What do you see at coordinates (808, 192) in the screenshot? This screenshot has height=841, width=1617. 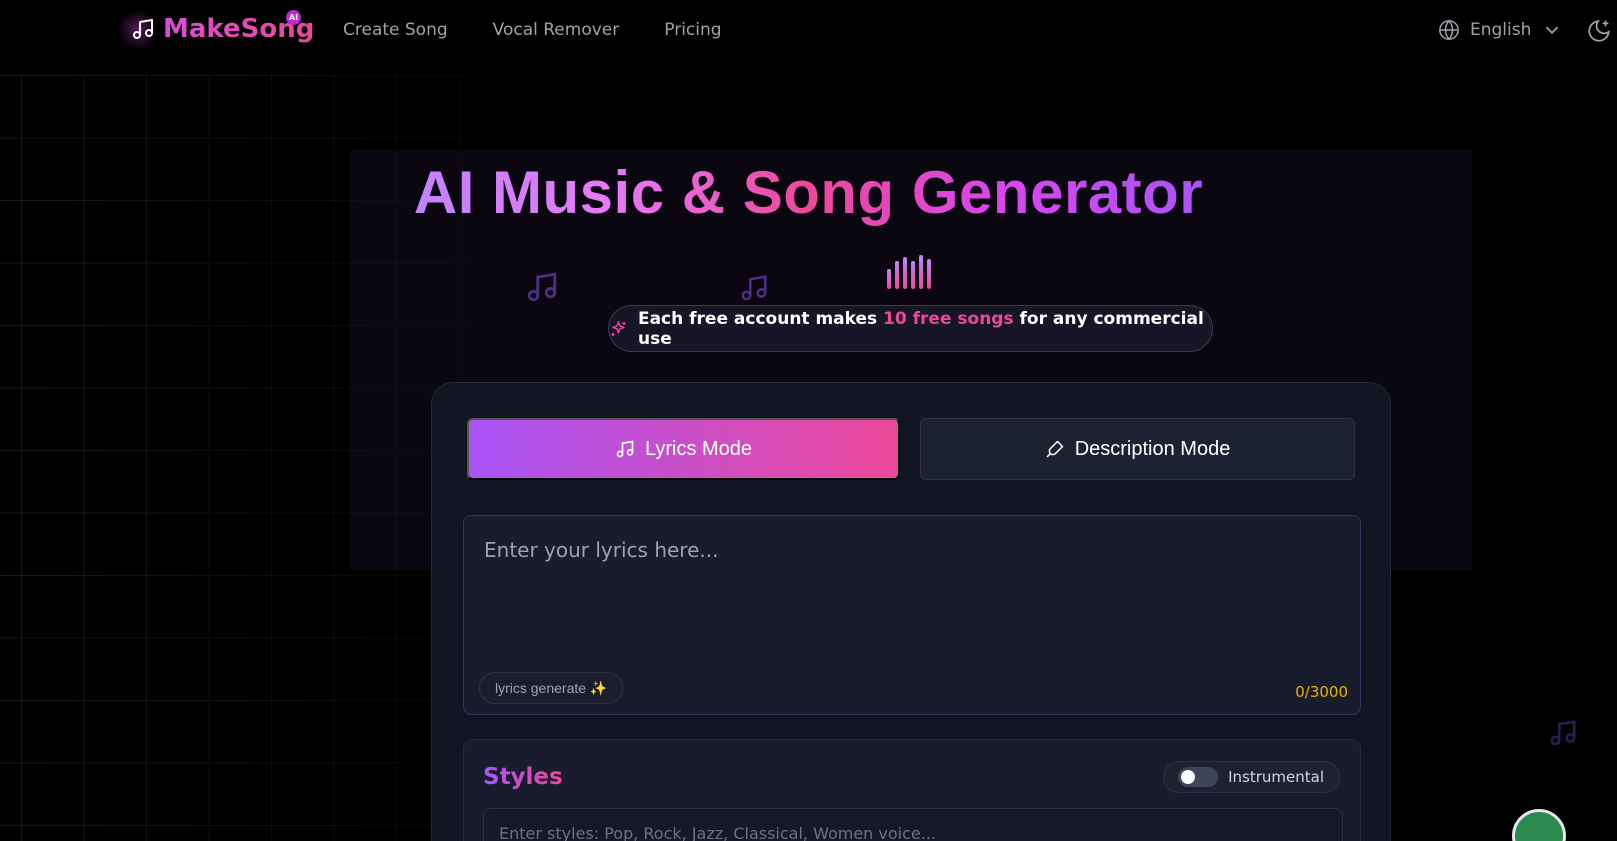 I see `page-title: AI Music & Song Generator` at bounding box center [808, 192].